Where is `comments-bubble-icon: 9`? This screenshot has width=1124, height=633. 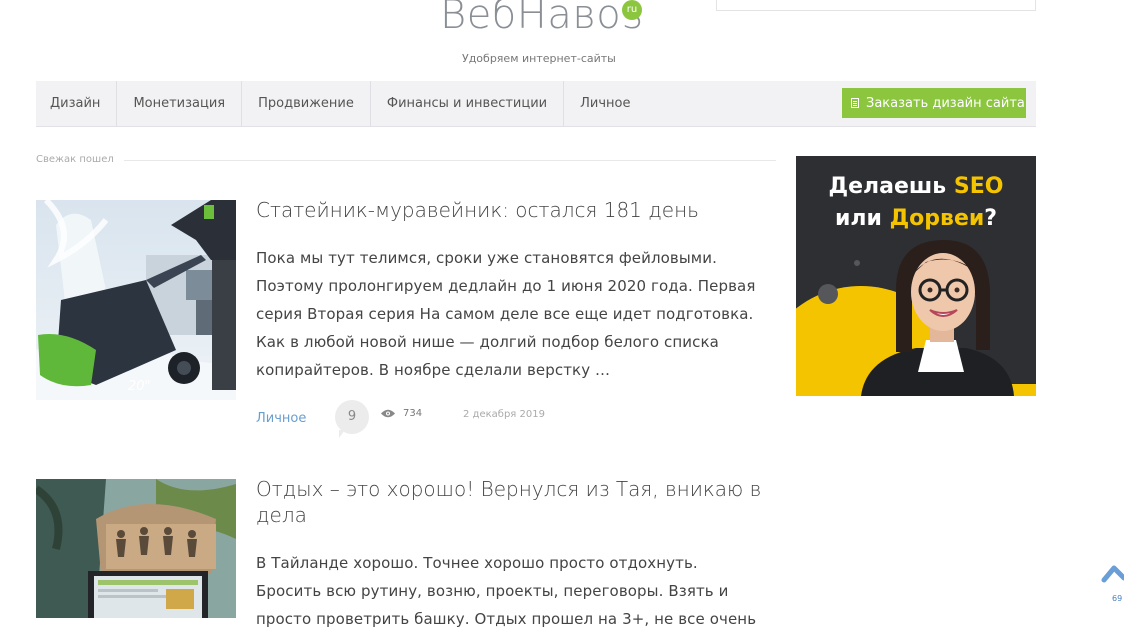
comments-bubble-icon: 9 is located at coordinates (352, 417).